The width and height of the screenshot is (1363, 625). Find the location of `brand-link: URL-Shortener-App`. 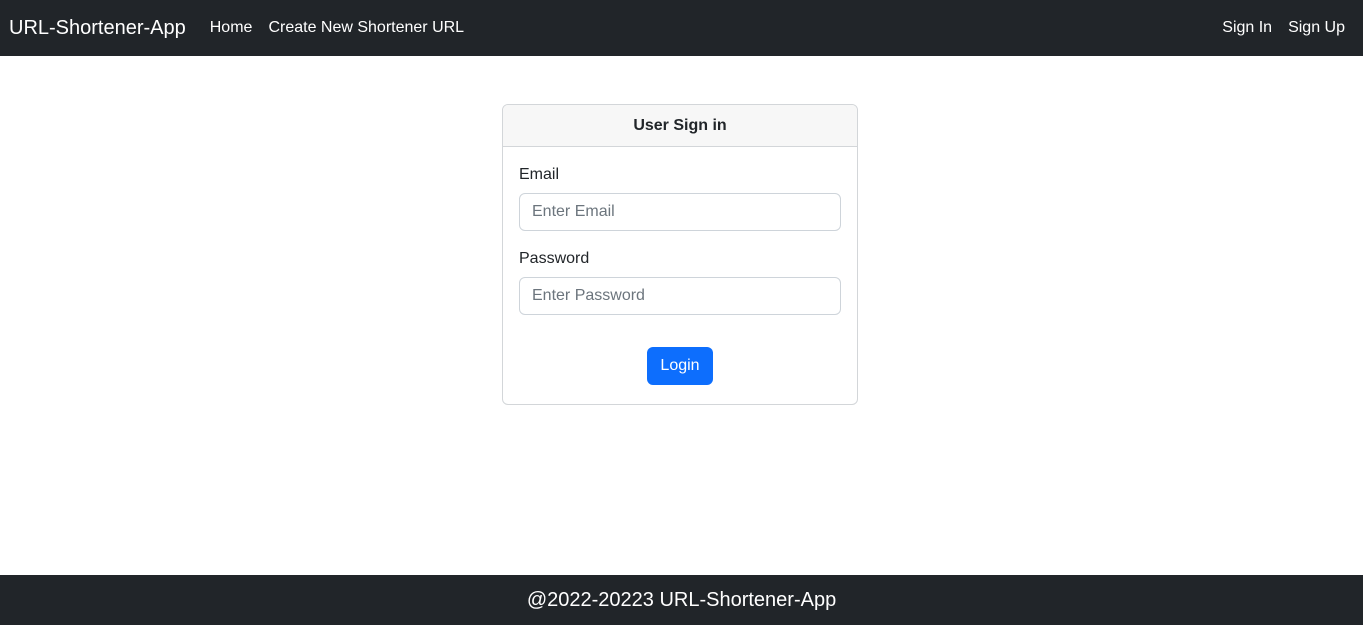

brand-link: URL-Shortener-App is located at coordinates (97, 28).